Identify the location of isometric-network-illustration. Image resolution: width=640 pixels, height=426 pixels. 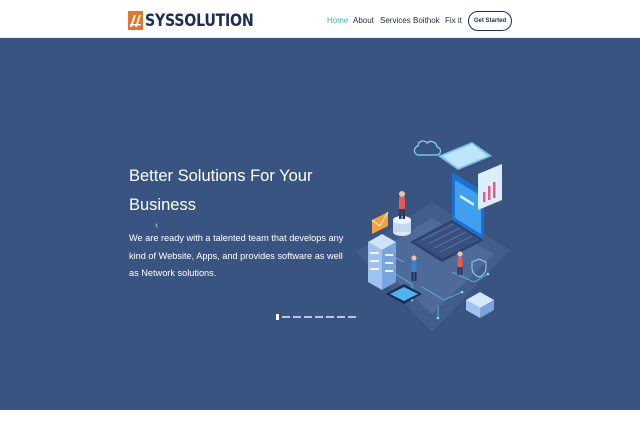
(433, 236).